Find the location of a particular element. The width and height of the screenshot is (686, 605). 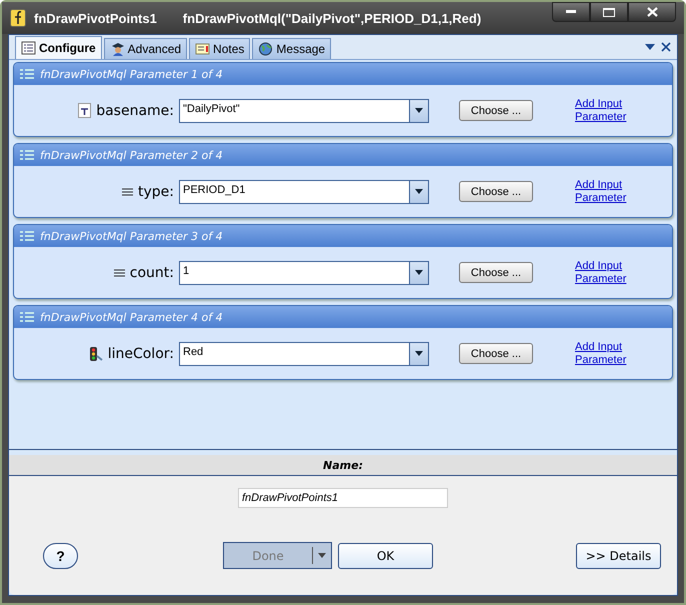

panel-title: fnDrawPivotMql Parameter 3 of 4 is located at coordinates (131, 236).